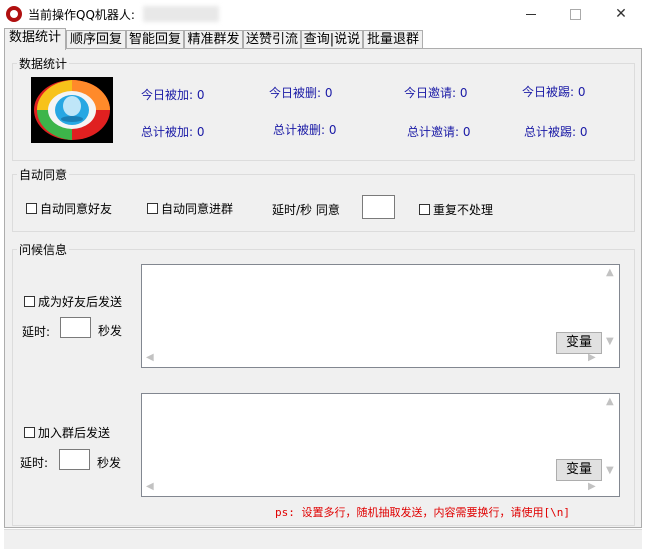 This screenshot has width=646, height=555. I want to click on qq-logo, so click(72, 110).